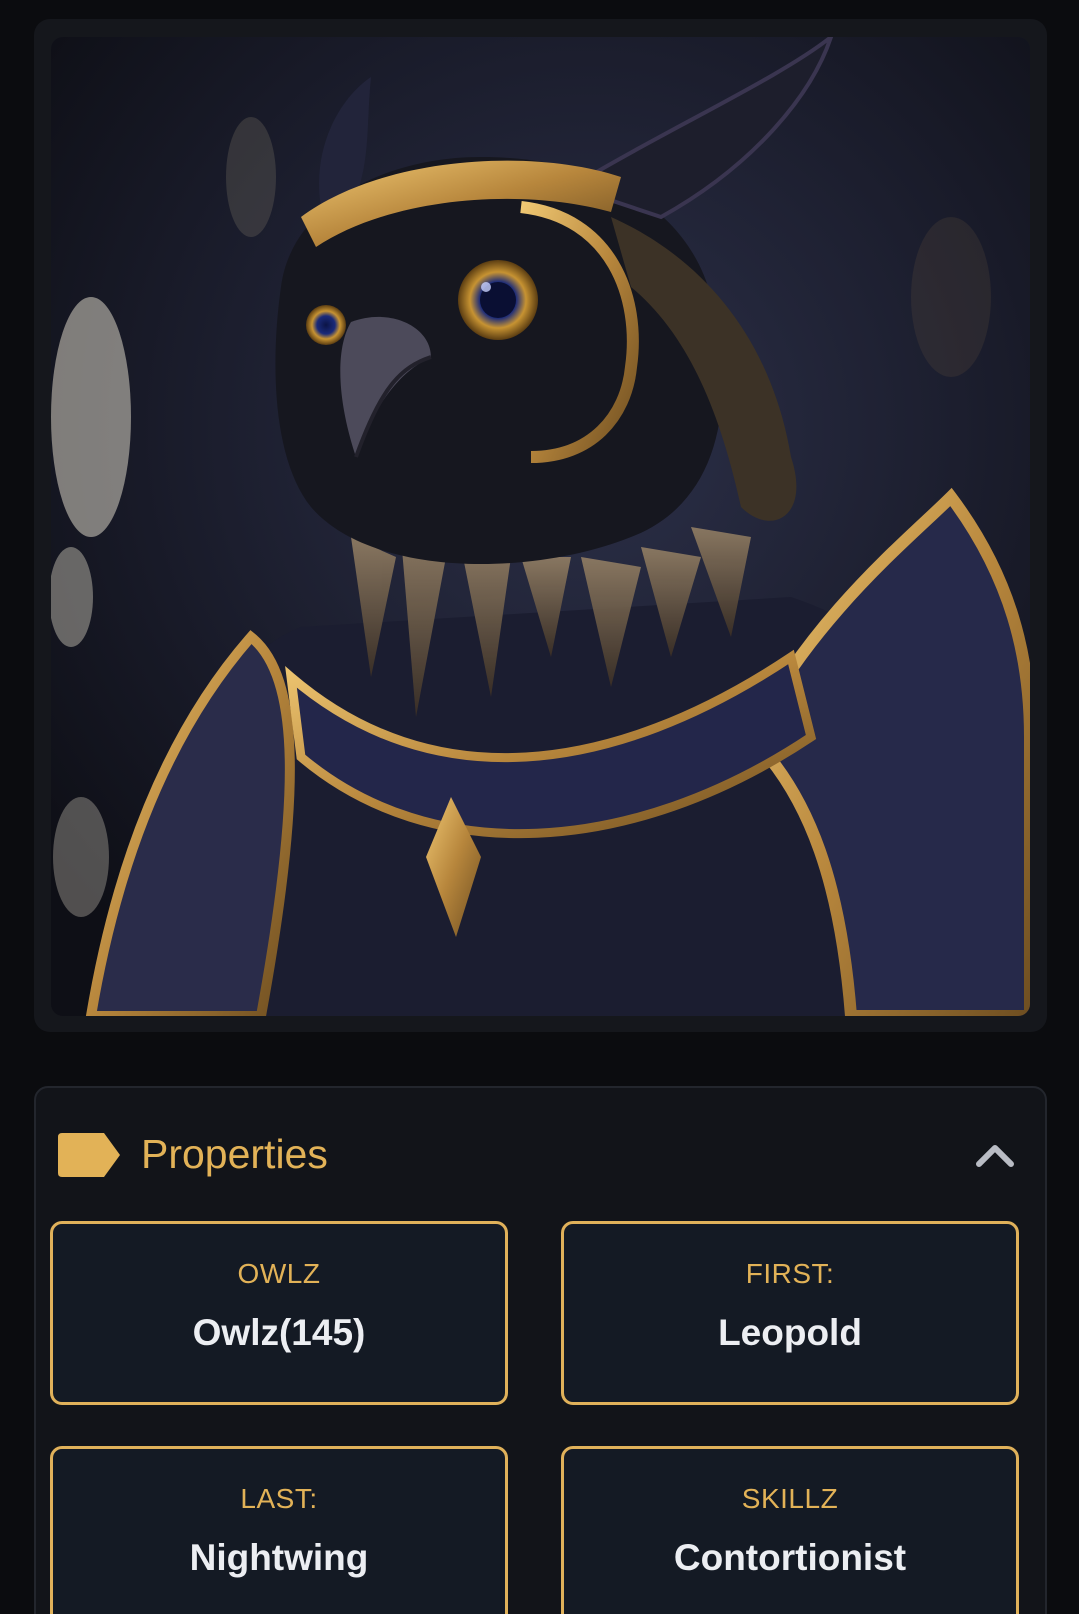  Describe the element at coordinates (89, 1155) in the screenshot. I see `tag-icon` at that location.